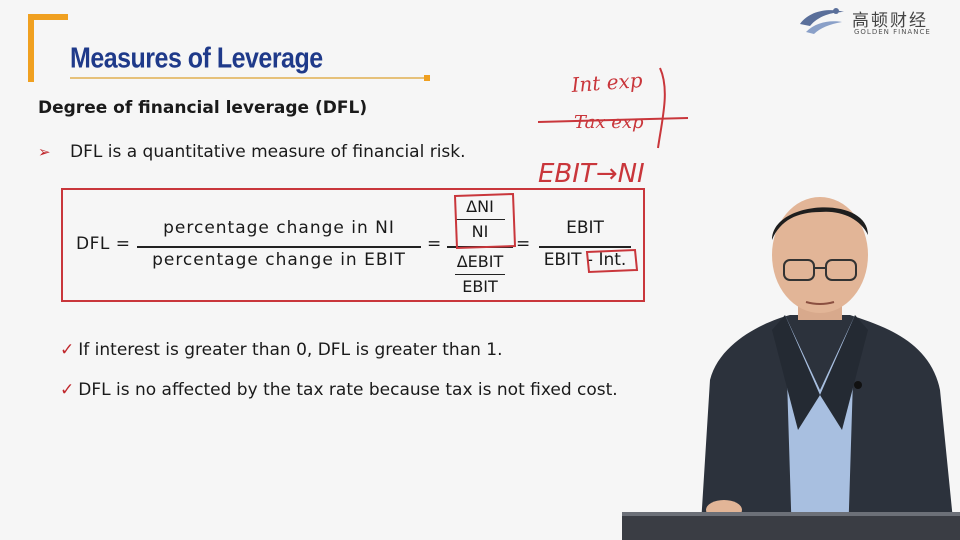  What do you see at coordinates (480, 206) in the screenshot?
I see `delta-ni: ΔNI` at bounding box center [480, 206].